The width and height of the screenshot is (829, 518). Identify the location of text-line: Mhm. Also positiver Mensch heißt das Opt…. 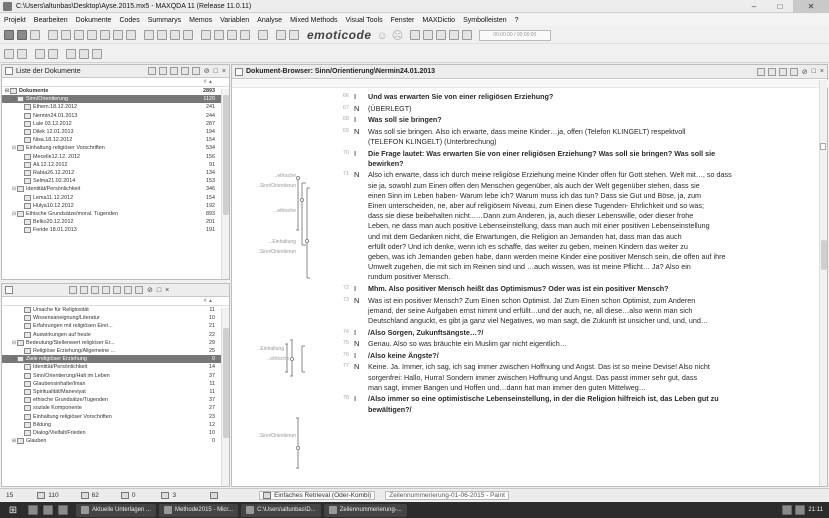
(518, 289).